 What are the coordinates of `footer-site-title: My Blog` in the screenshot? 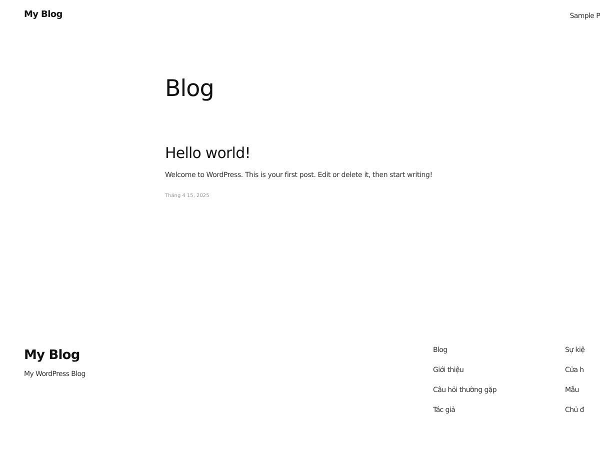 It's located at (228, 355).